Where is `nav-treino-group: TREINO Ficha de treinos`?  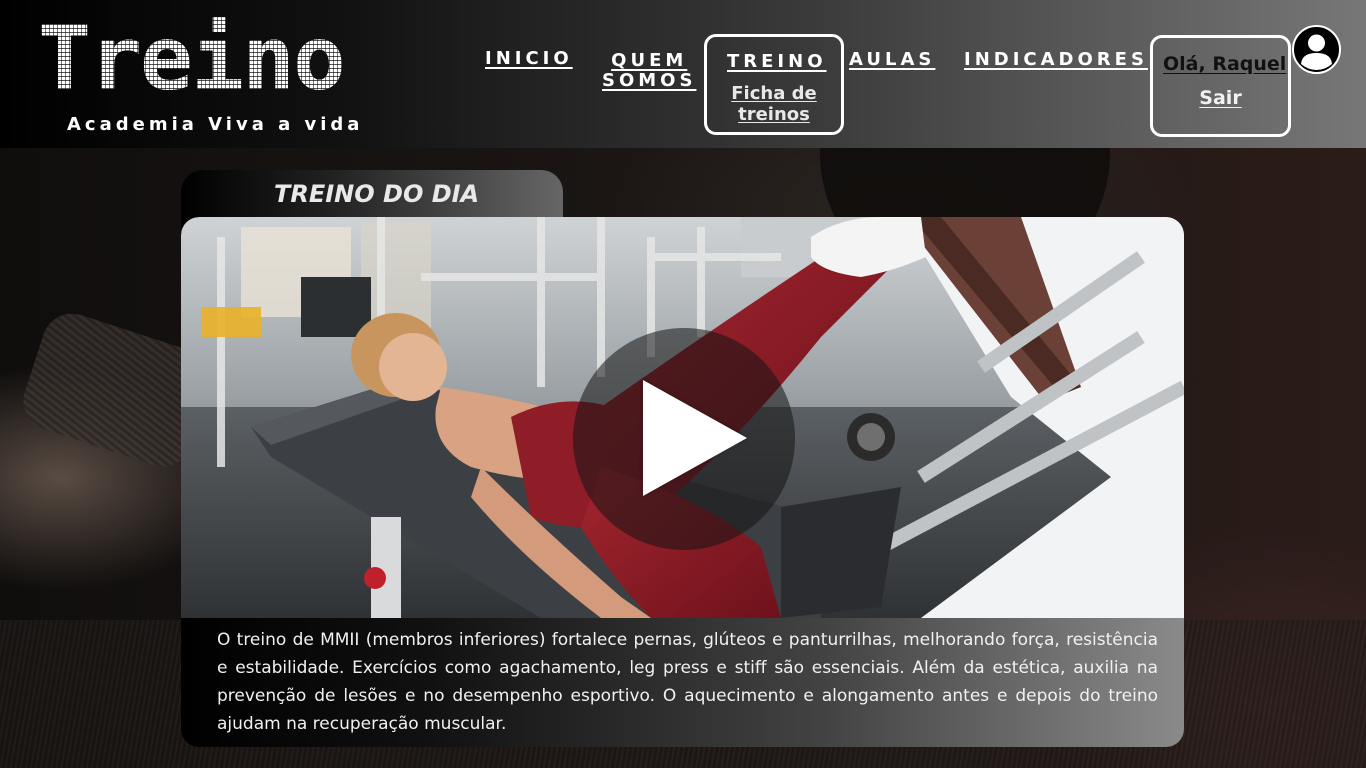 nav-treino-group: TREINO Ficha de treinos is located at coordinates (774, 84).